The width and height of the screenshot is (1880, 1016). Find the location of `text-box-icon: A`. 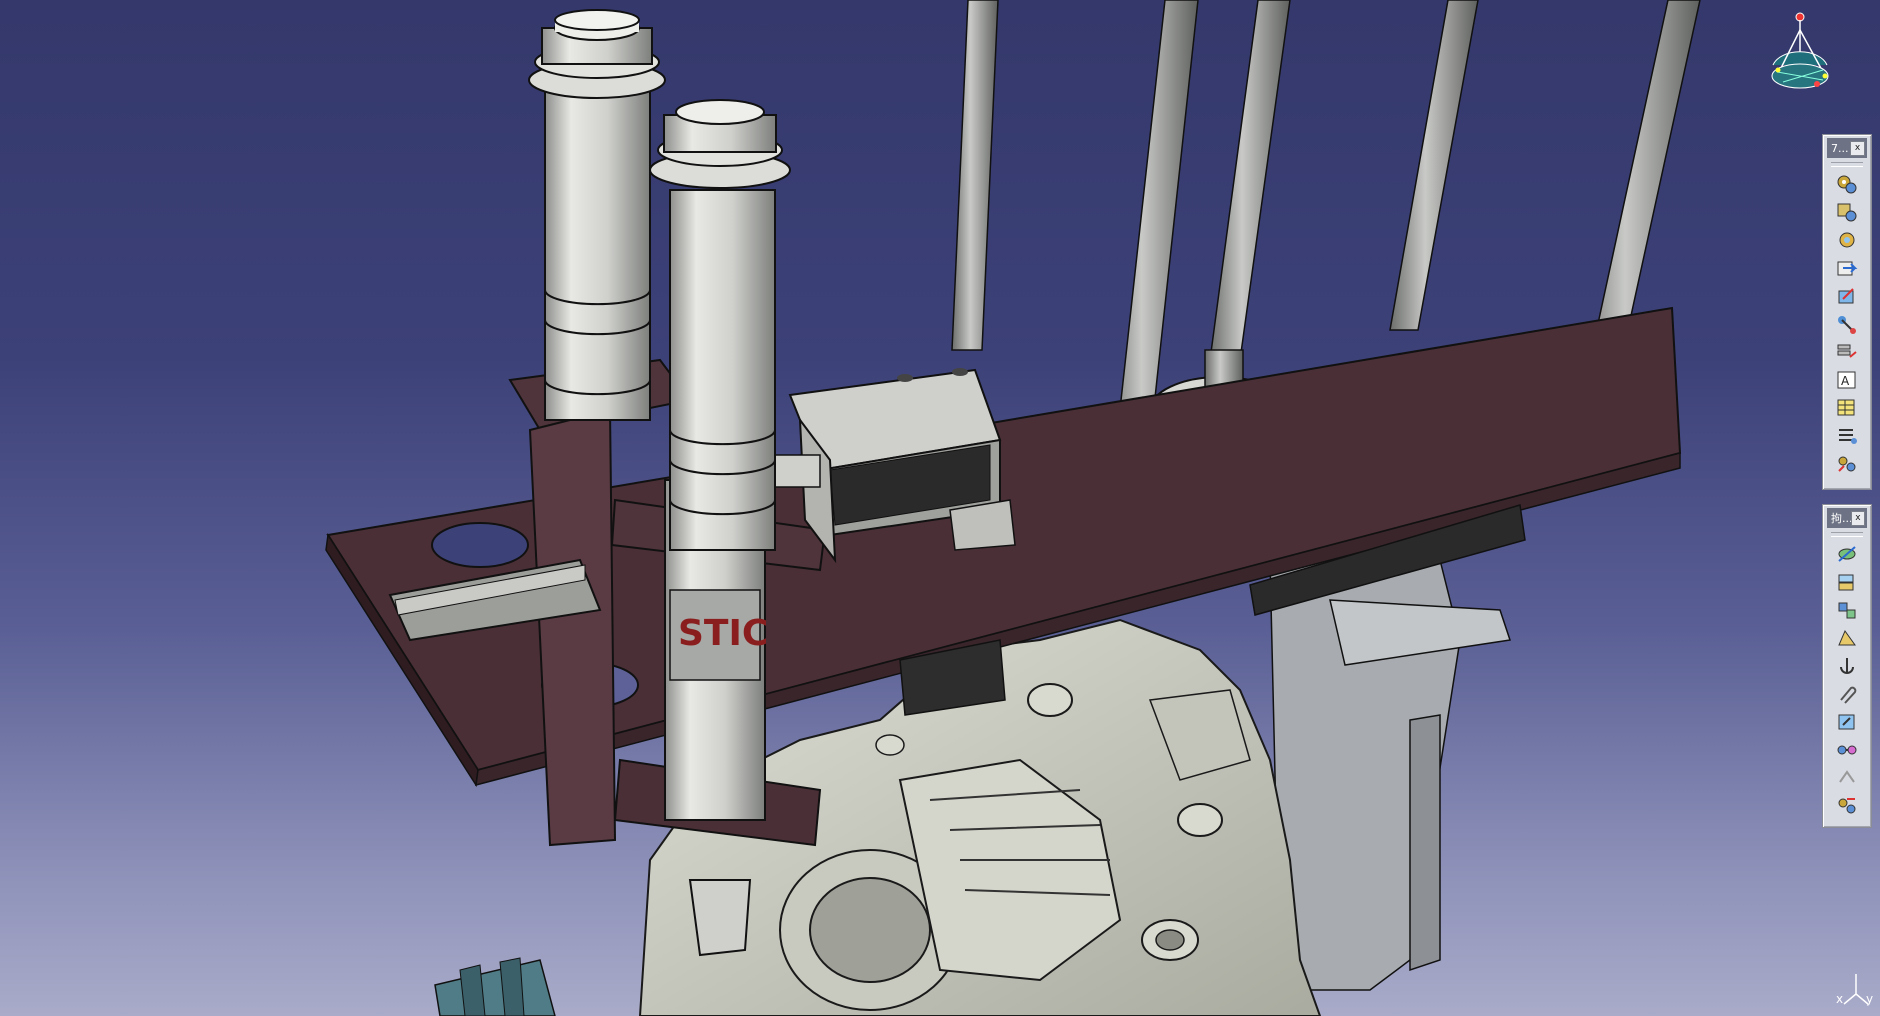

text-box-icon: A is located at coordinates (1847, 379).